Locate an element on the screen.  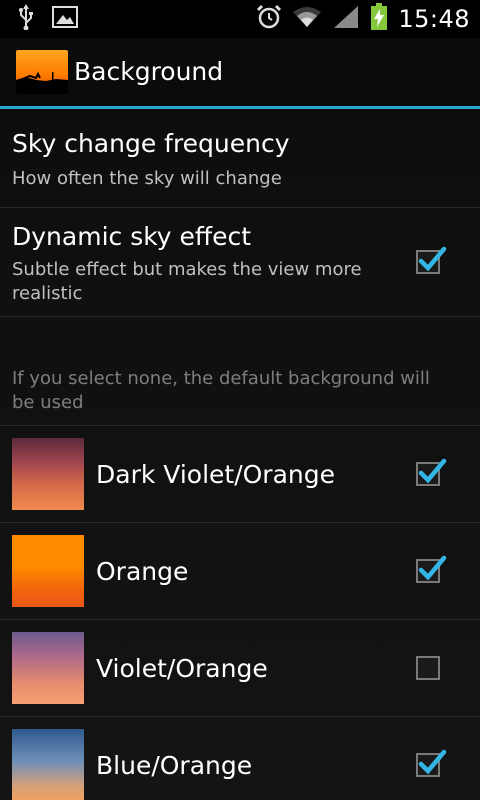
image-icon is located at coordinates (65, 19).